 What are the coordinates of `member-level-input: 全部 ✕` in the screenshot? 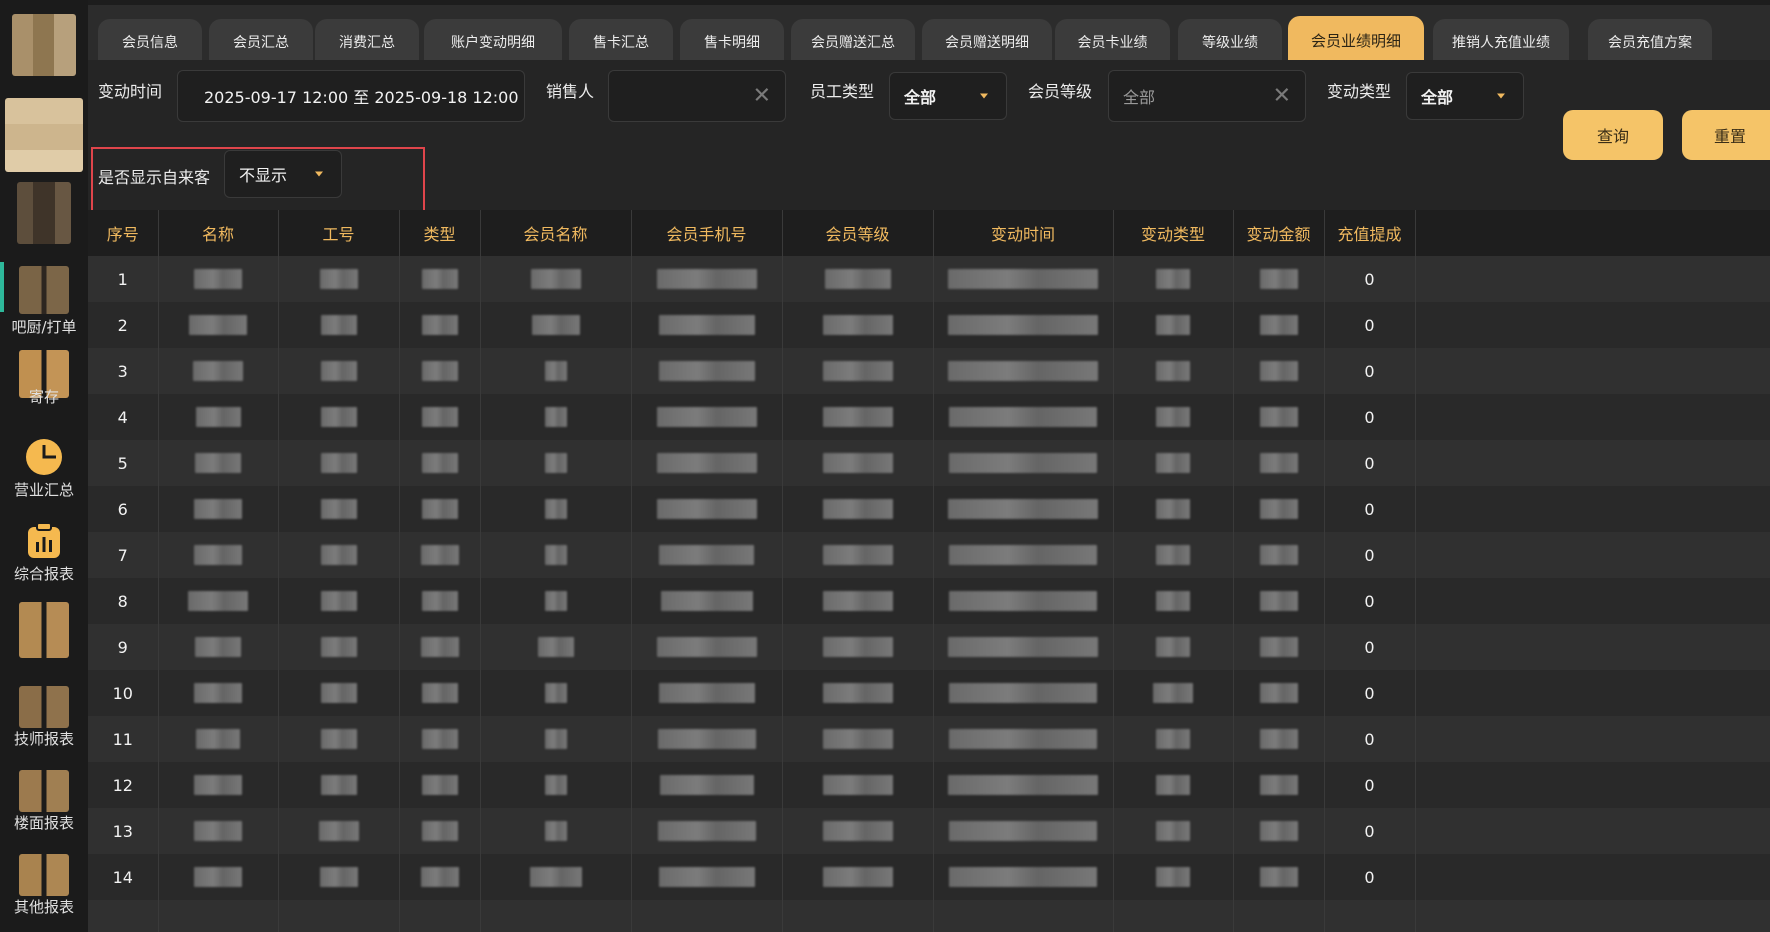 It's located at (1207, 96).